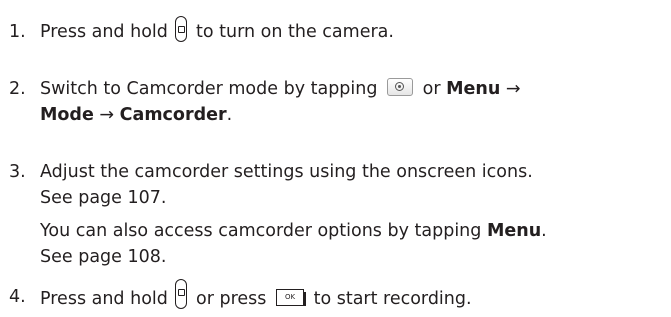 The image size is (671, 317). Describe the element at coordinates (295, 32) in the screenshot. I see `step-text-post: to turn on the camera.` at that location.